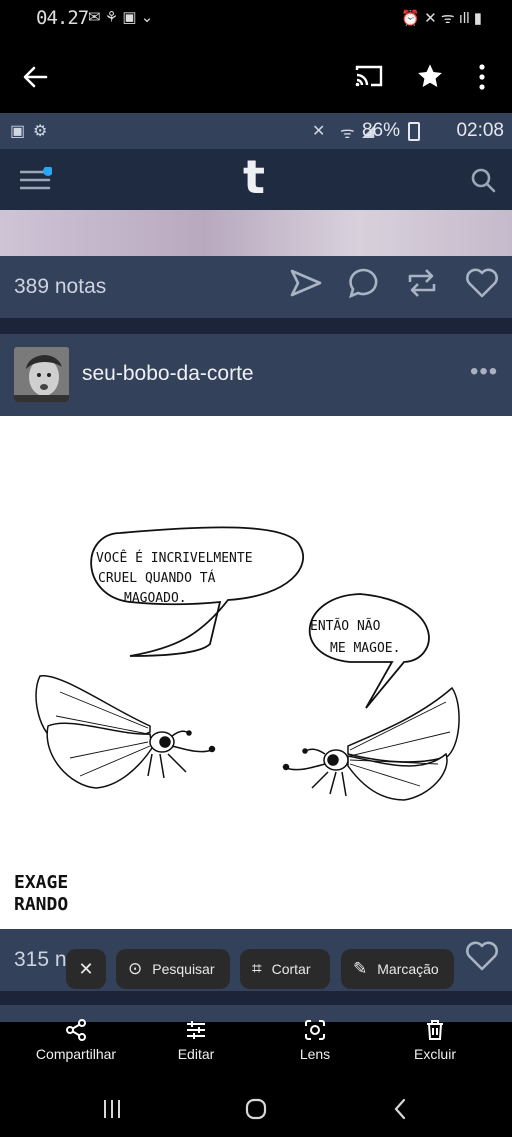  Describe the element at coordinates (256, 233) in the screenshot. I see `previous-post-image` at that location.